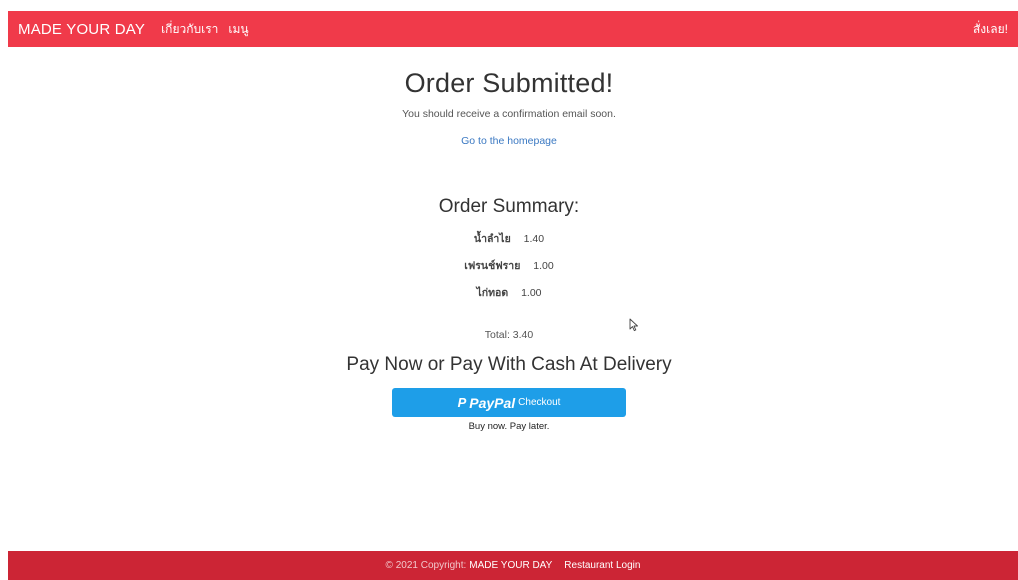 The height and width of the screenshot is (580, 1018). What do you see at coordinates (238, 29) in the screenshot?
I see `nav-link-menu: เมนู` at bounding box center [238, 29].